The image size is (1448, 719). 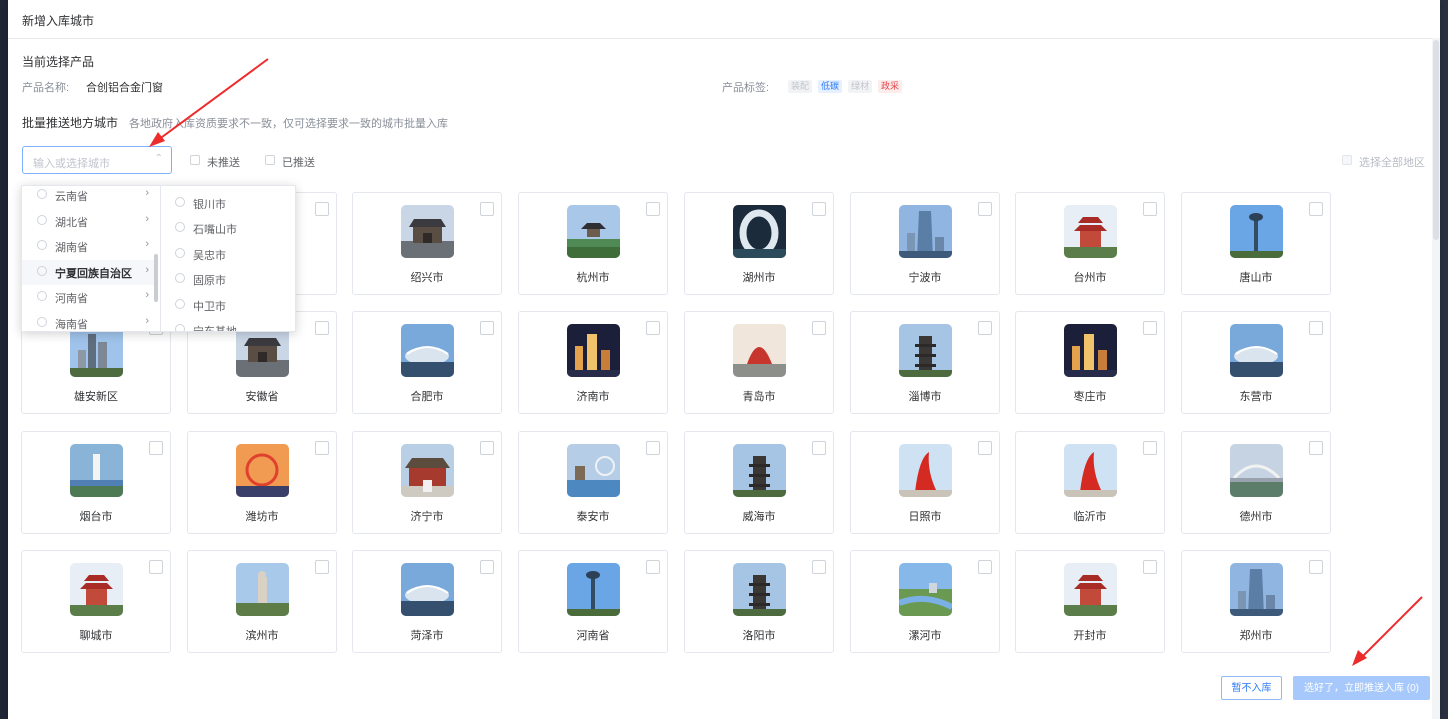 What do you see at coordinates (96, 601) in the screenshot?
I see `city-card: 聊城市` at bounding box center [96, 601].